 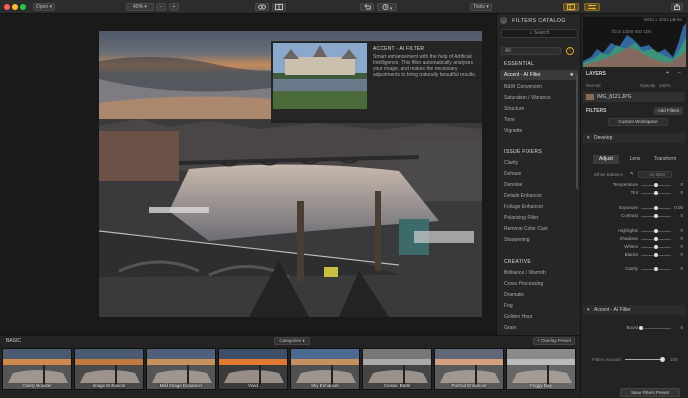 I want to click on remove-layer-icon: −, so click(x=679, y=73).